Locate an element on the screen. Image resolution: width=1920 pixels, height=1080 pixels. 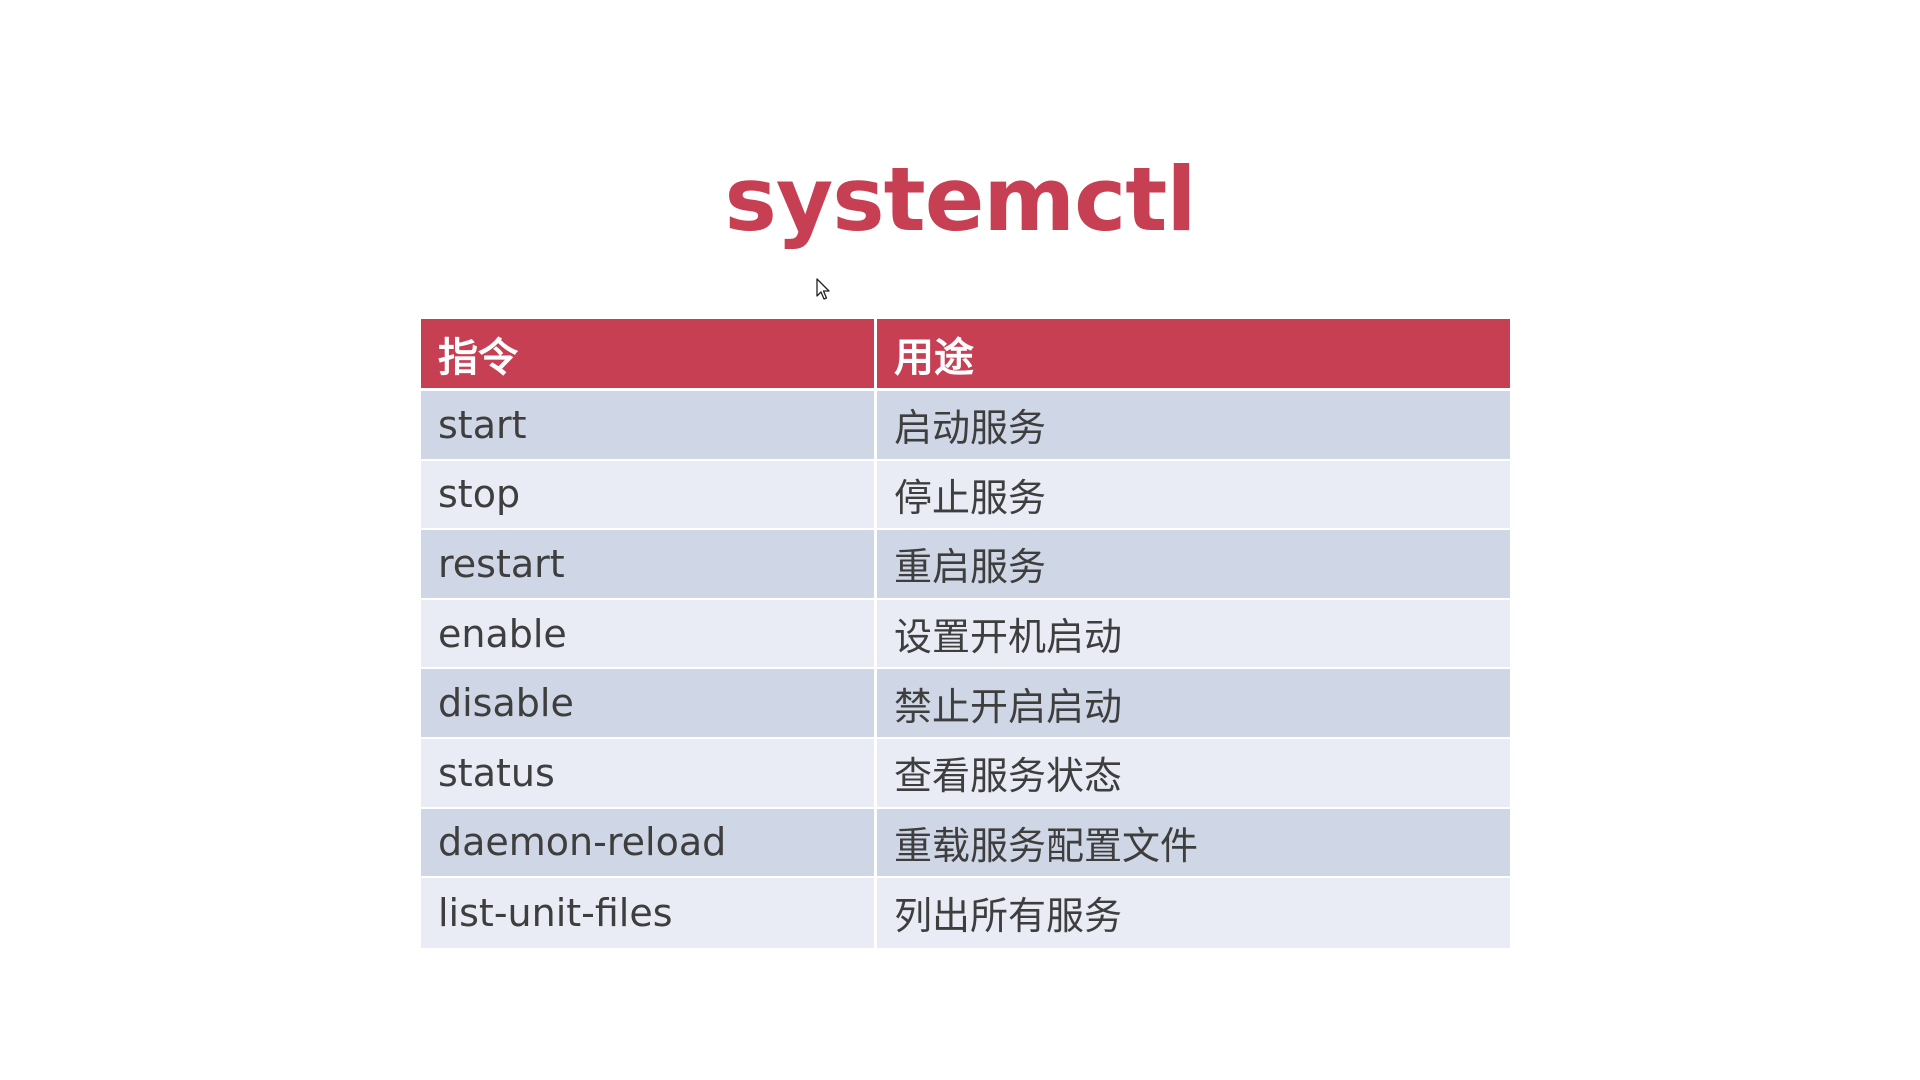
mouse-pointer-icon is located at coordinates (823, 289).